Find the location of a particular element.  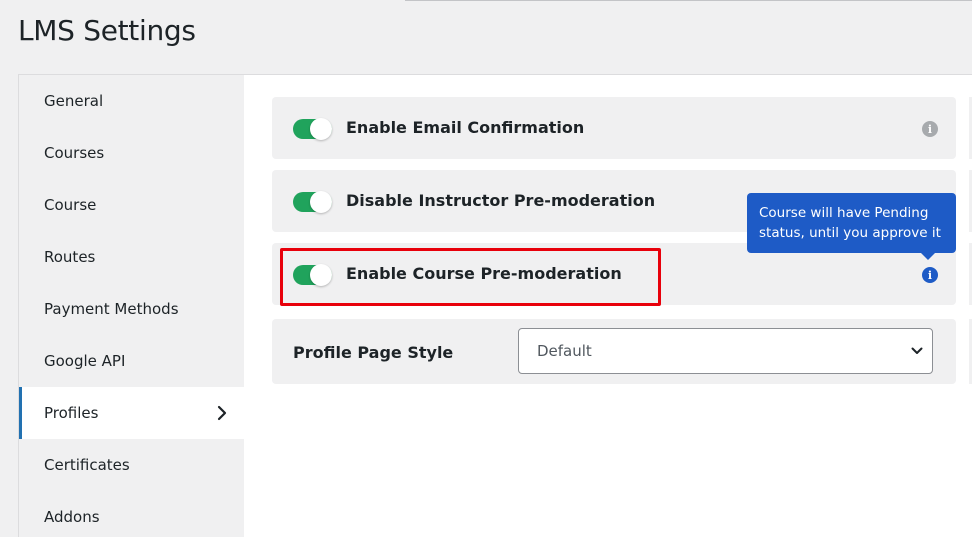

sidebar-item-label: Profiles is located at coordinates (71, 413).